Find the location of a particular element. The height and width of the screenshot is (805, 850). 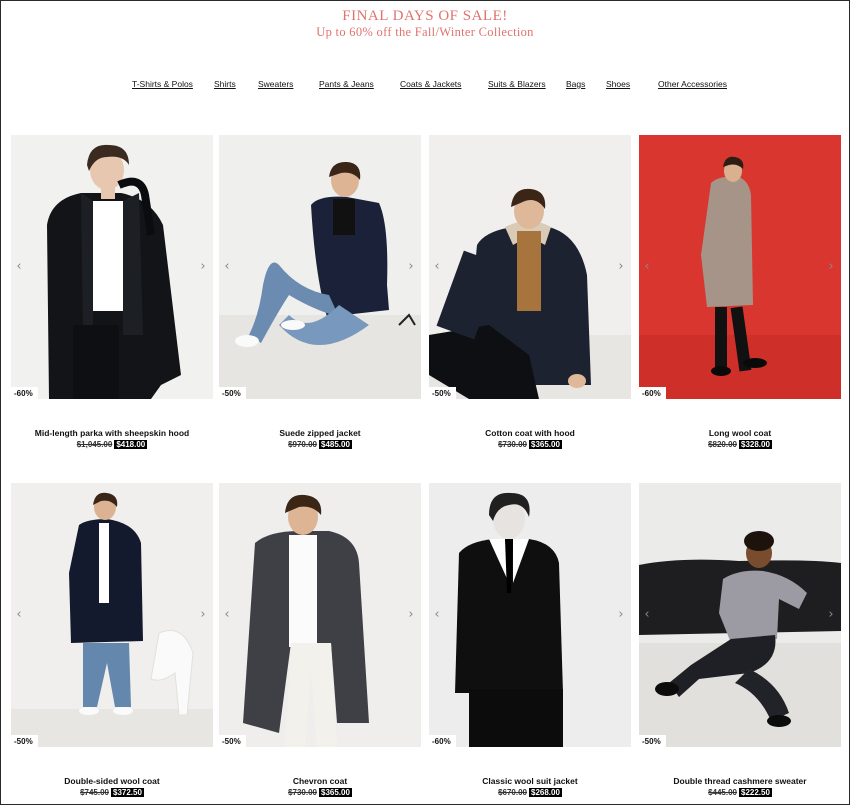

original-price: $670.00 is located at coordinates (512, 792).